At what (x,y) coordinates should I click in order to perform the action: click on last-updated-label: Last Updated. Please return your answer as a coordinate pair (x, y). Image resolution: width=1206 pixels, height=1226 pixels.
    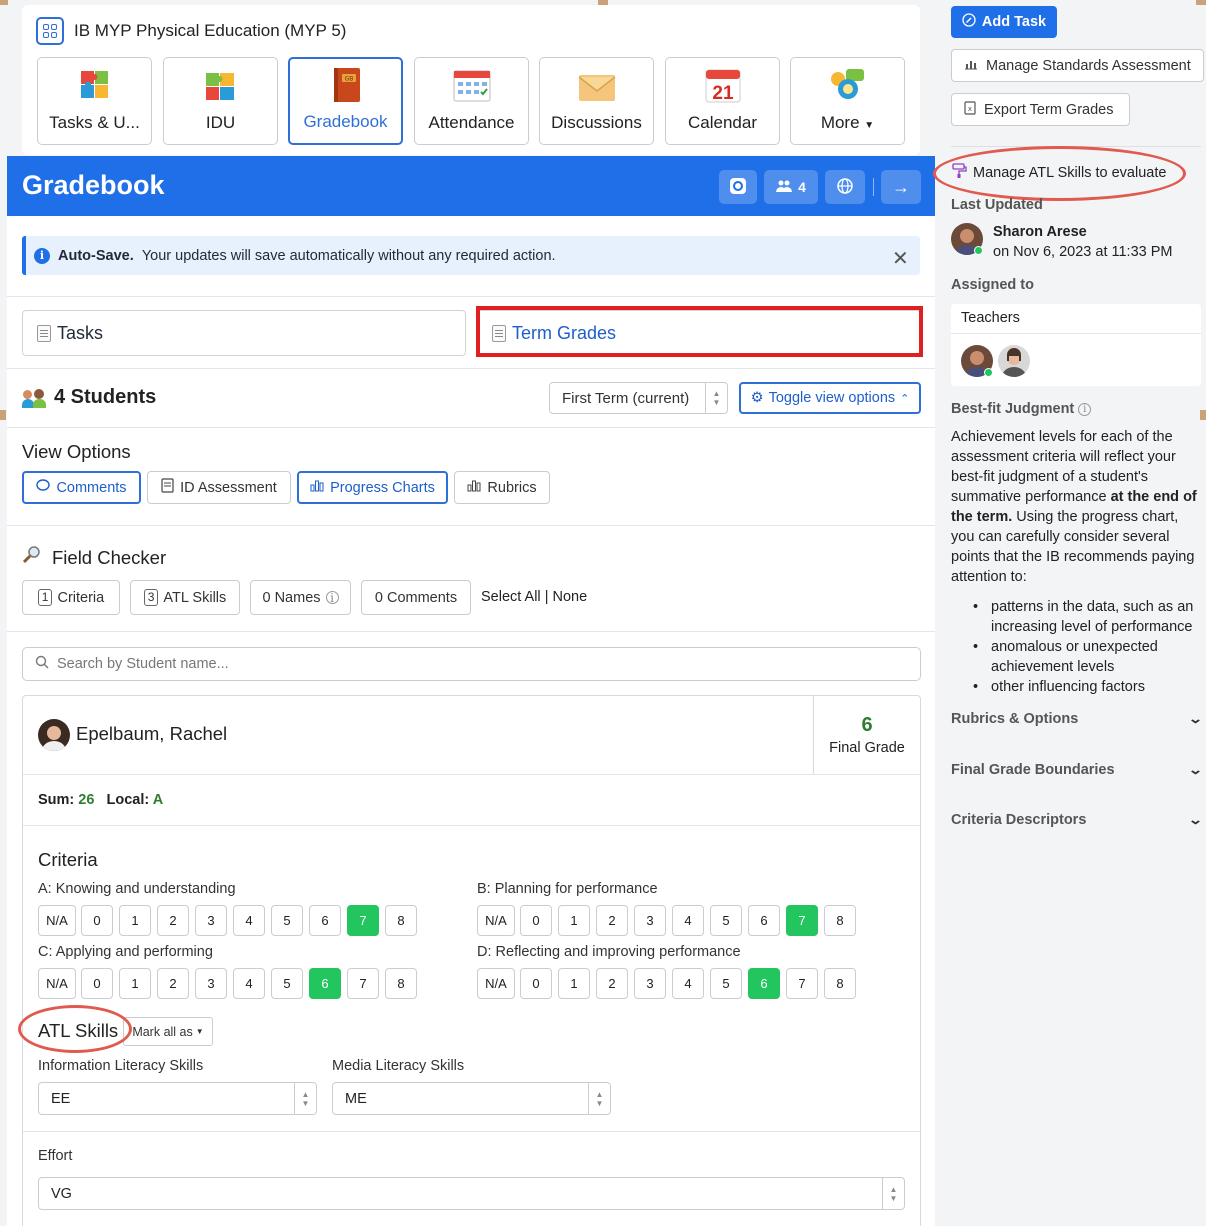
    Looking at the image, I should click on (997, 205).